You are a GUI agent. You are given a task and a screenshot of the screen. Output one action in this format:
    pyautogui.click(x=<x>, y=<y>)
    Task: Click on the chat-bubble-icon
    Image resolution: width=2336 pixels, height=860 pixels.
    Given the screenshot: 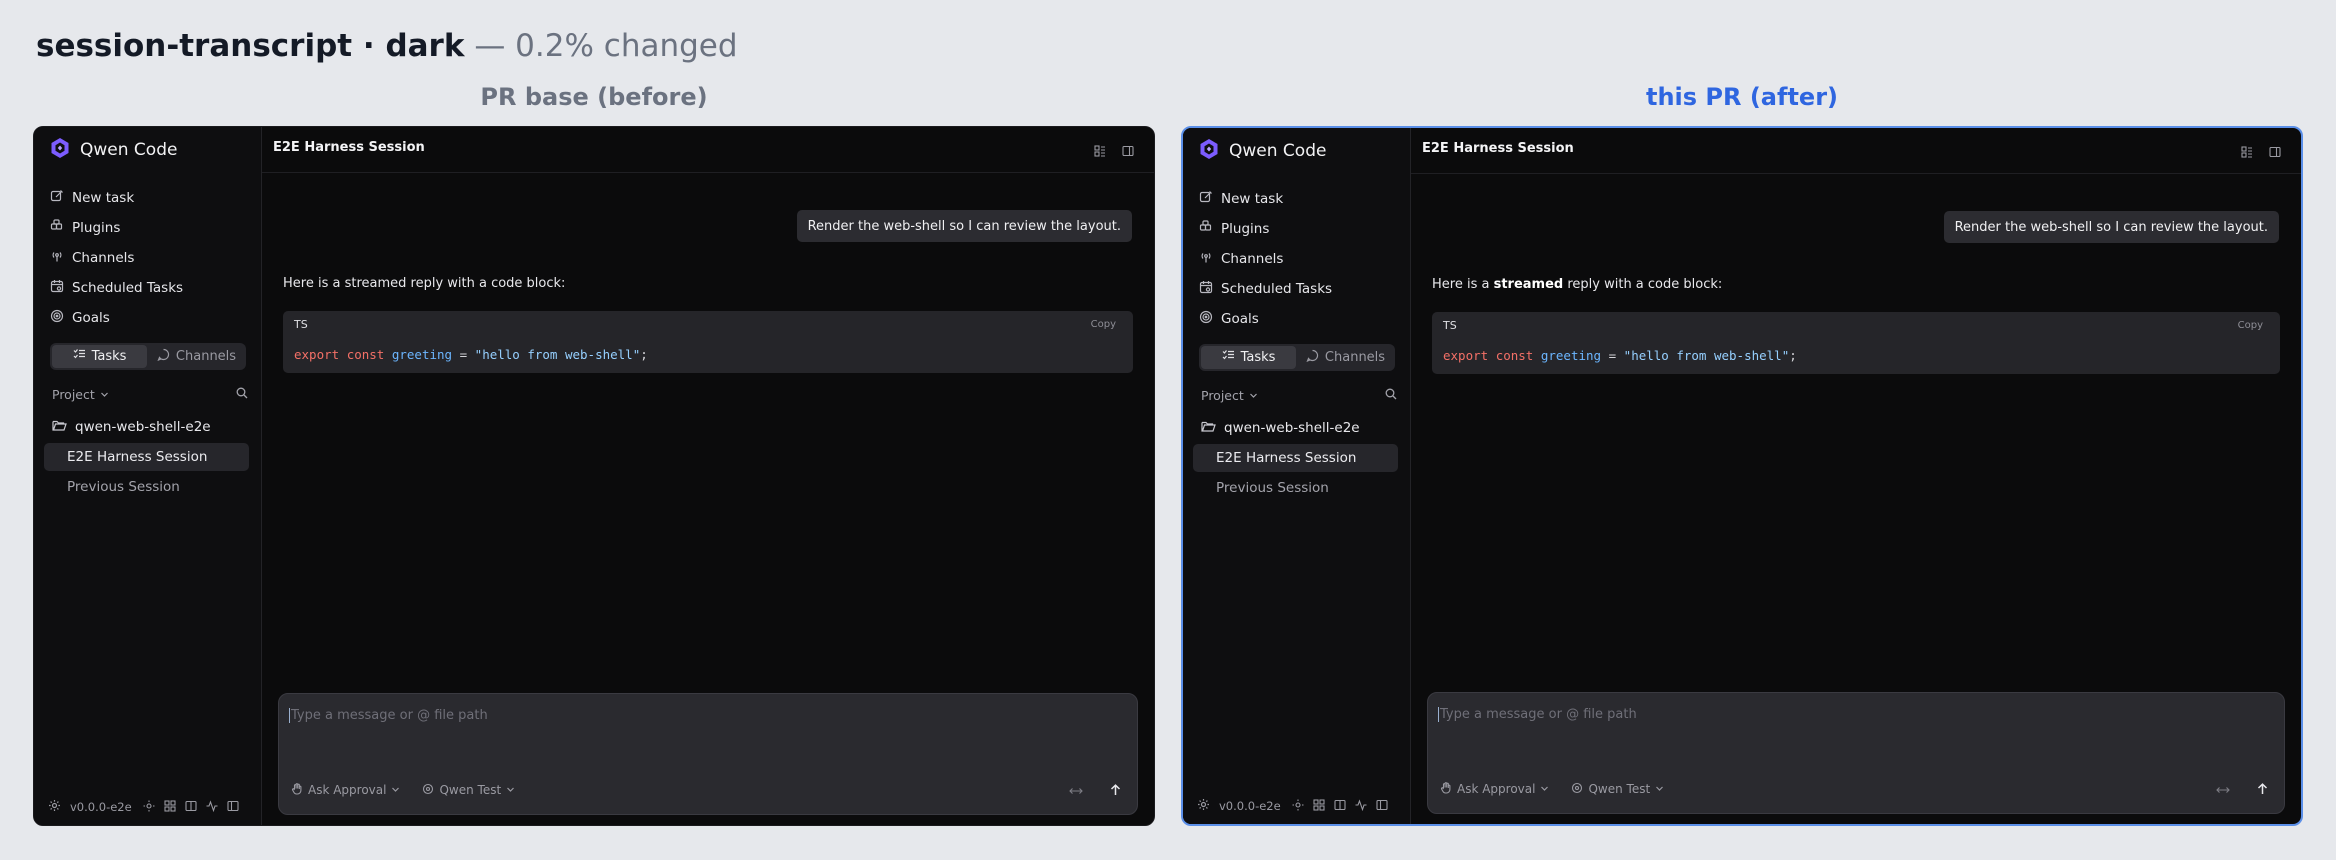 What is the action you would take?
    pyautogui.click(x=163, y=356)
    